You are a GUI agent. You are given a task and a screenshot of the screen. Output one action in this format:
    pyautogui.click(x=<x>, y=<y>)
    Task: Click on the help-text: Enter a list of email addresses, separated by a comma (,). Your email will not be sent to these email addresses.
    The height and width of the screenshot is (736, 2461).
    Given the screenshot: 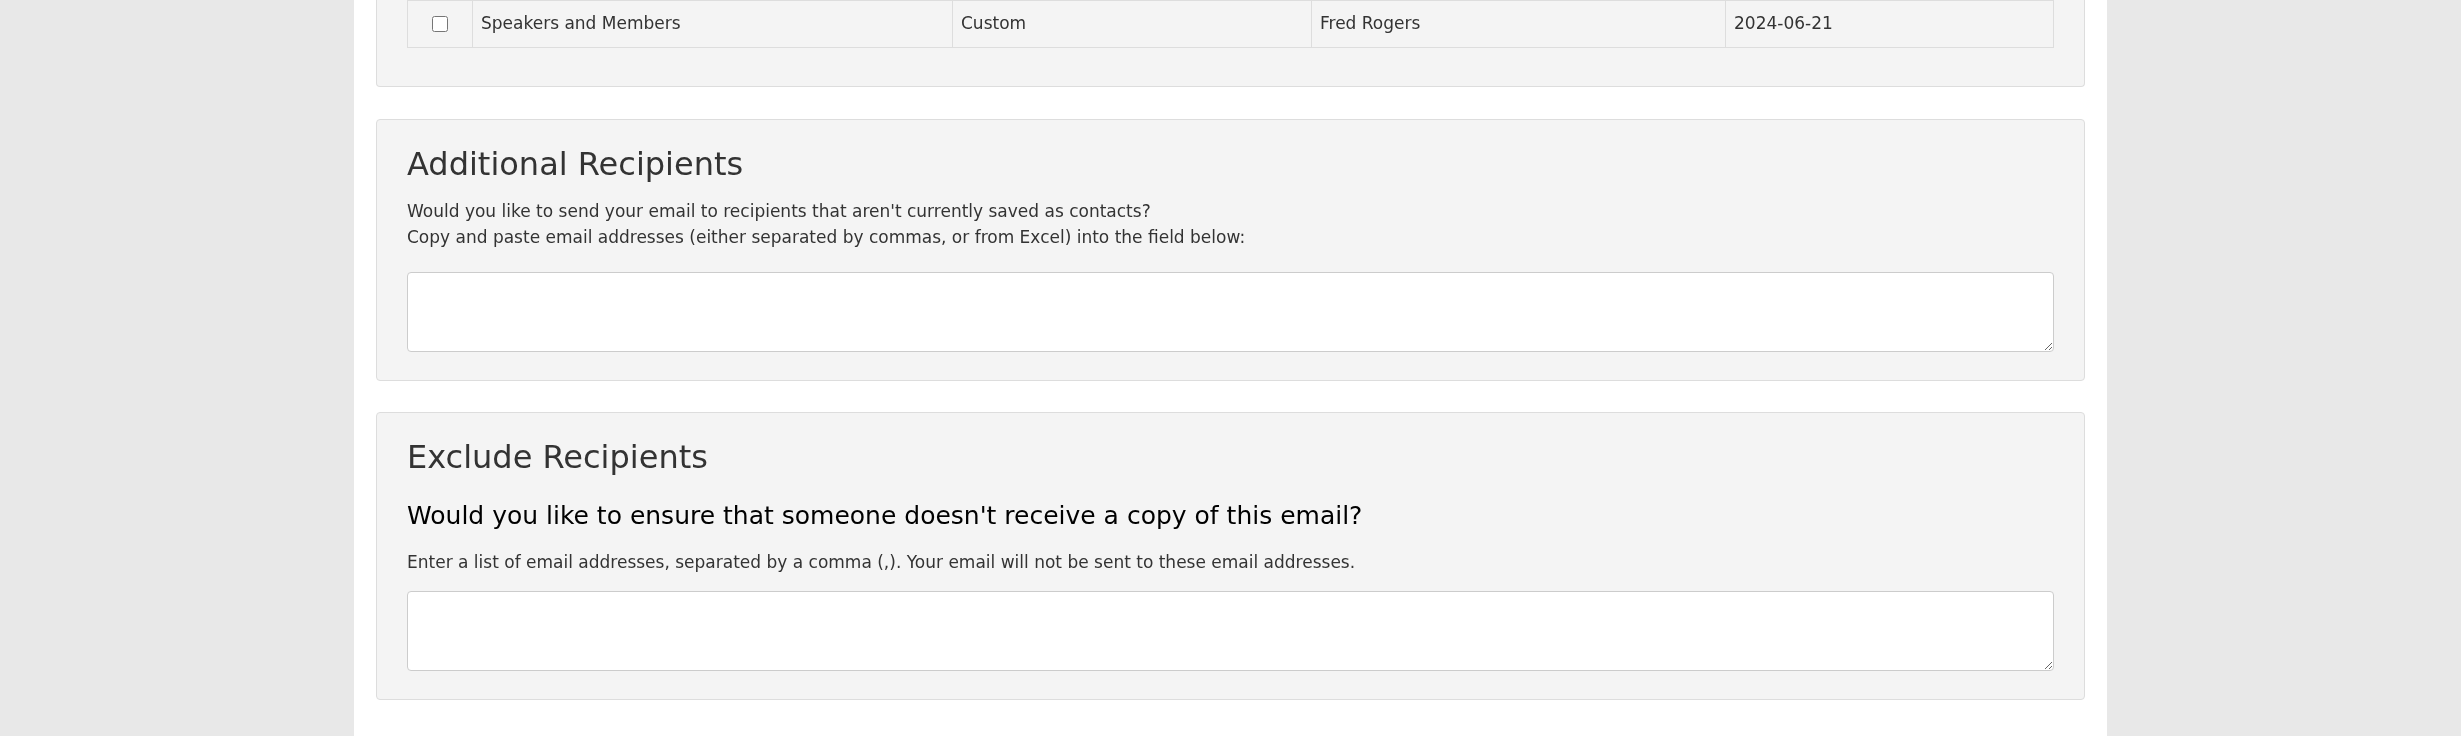 What is the action you would take?
    pyautogui.click(x=882, y=562)
    